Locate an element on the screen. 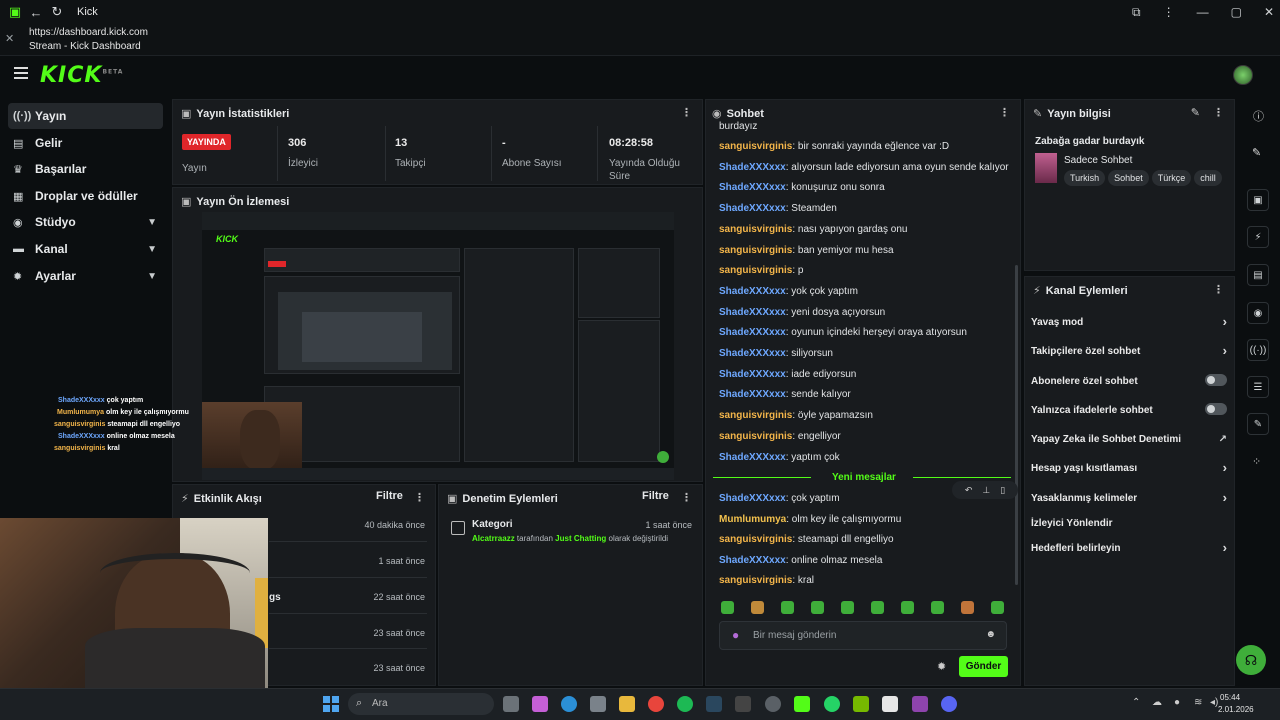 This screenshot has width=1280, height=720. action-goals: Hedefleri belirleyin › is located at coordinates (1129, 547).